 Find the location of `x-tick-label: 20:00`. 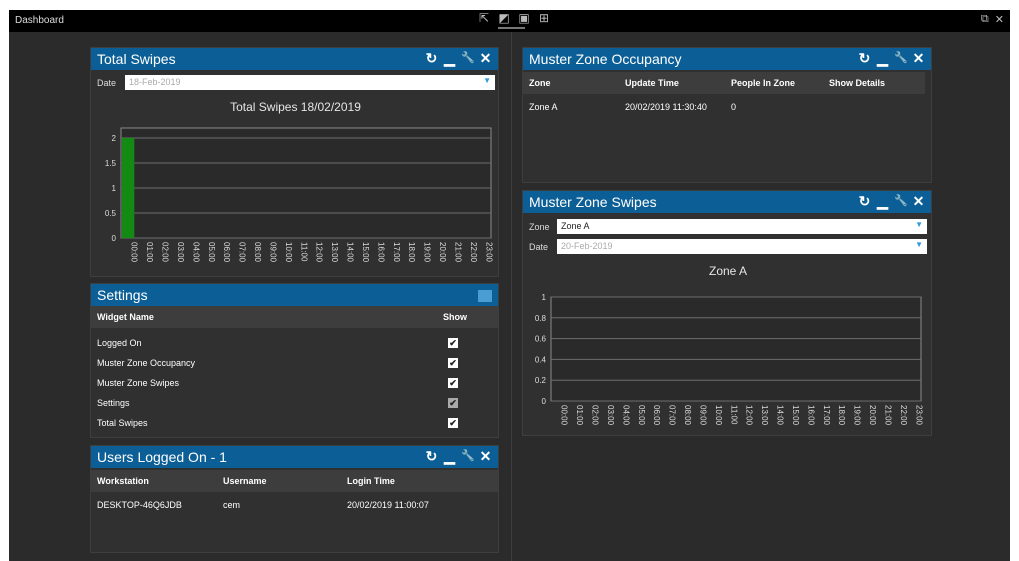

x-tick-label: 20:00 is located at coordinates (442, 252).